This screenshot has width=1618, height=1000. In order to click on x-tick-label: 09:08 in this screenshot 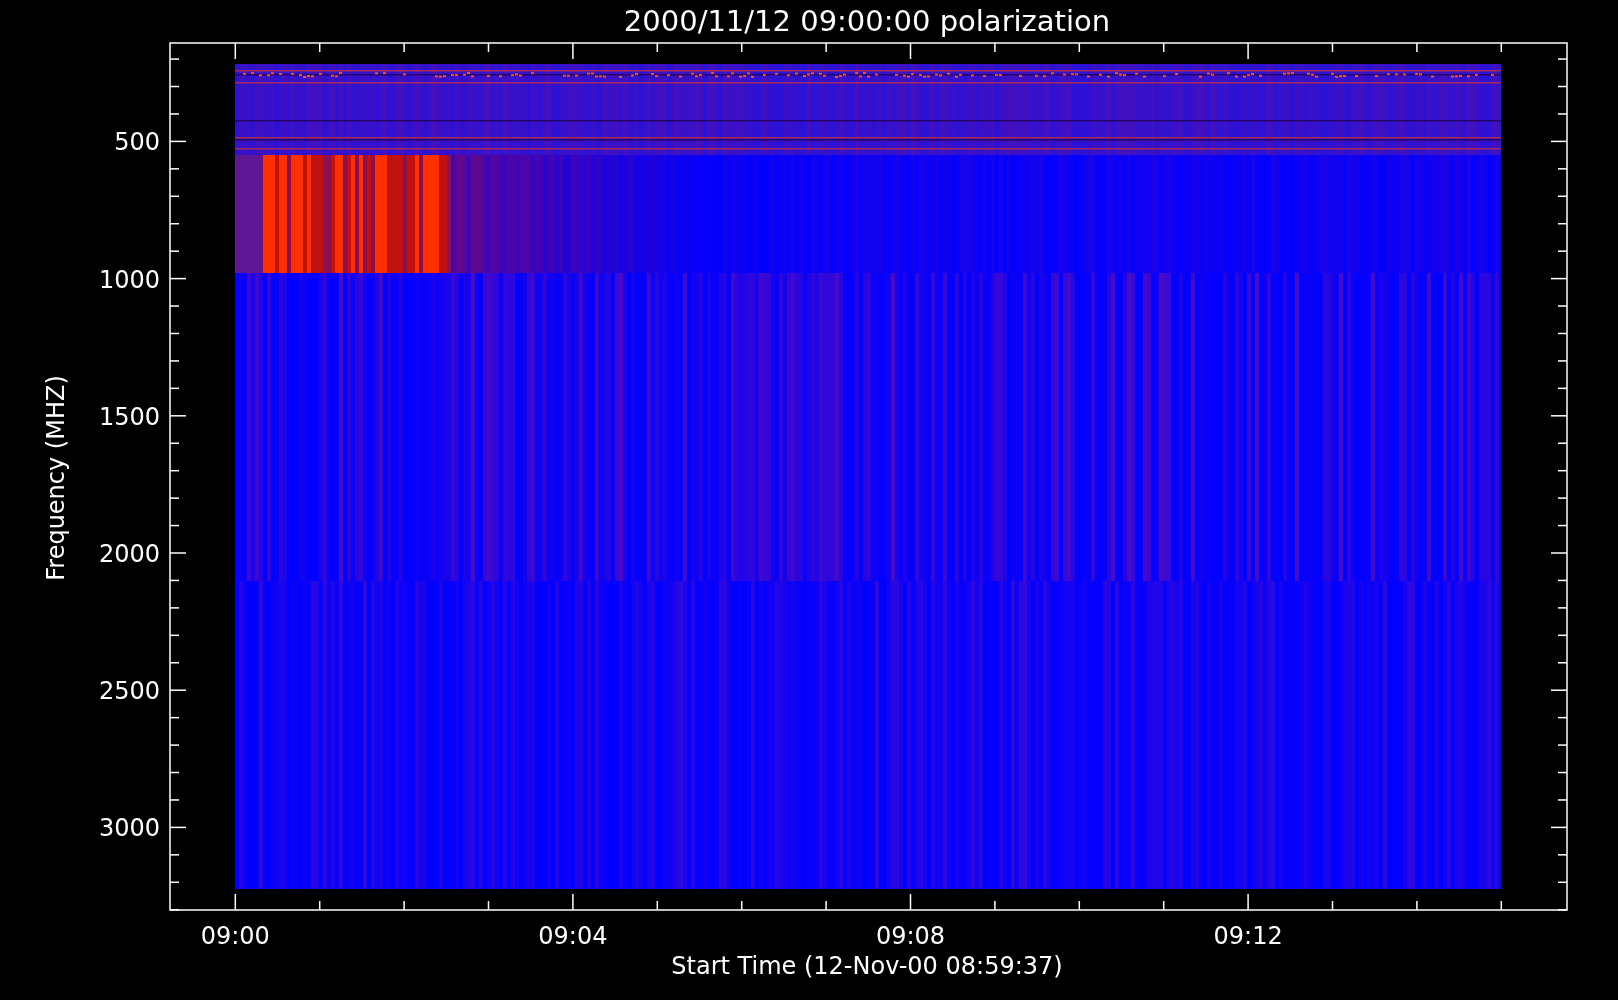, I will do `click(910, 936)`.